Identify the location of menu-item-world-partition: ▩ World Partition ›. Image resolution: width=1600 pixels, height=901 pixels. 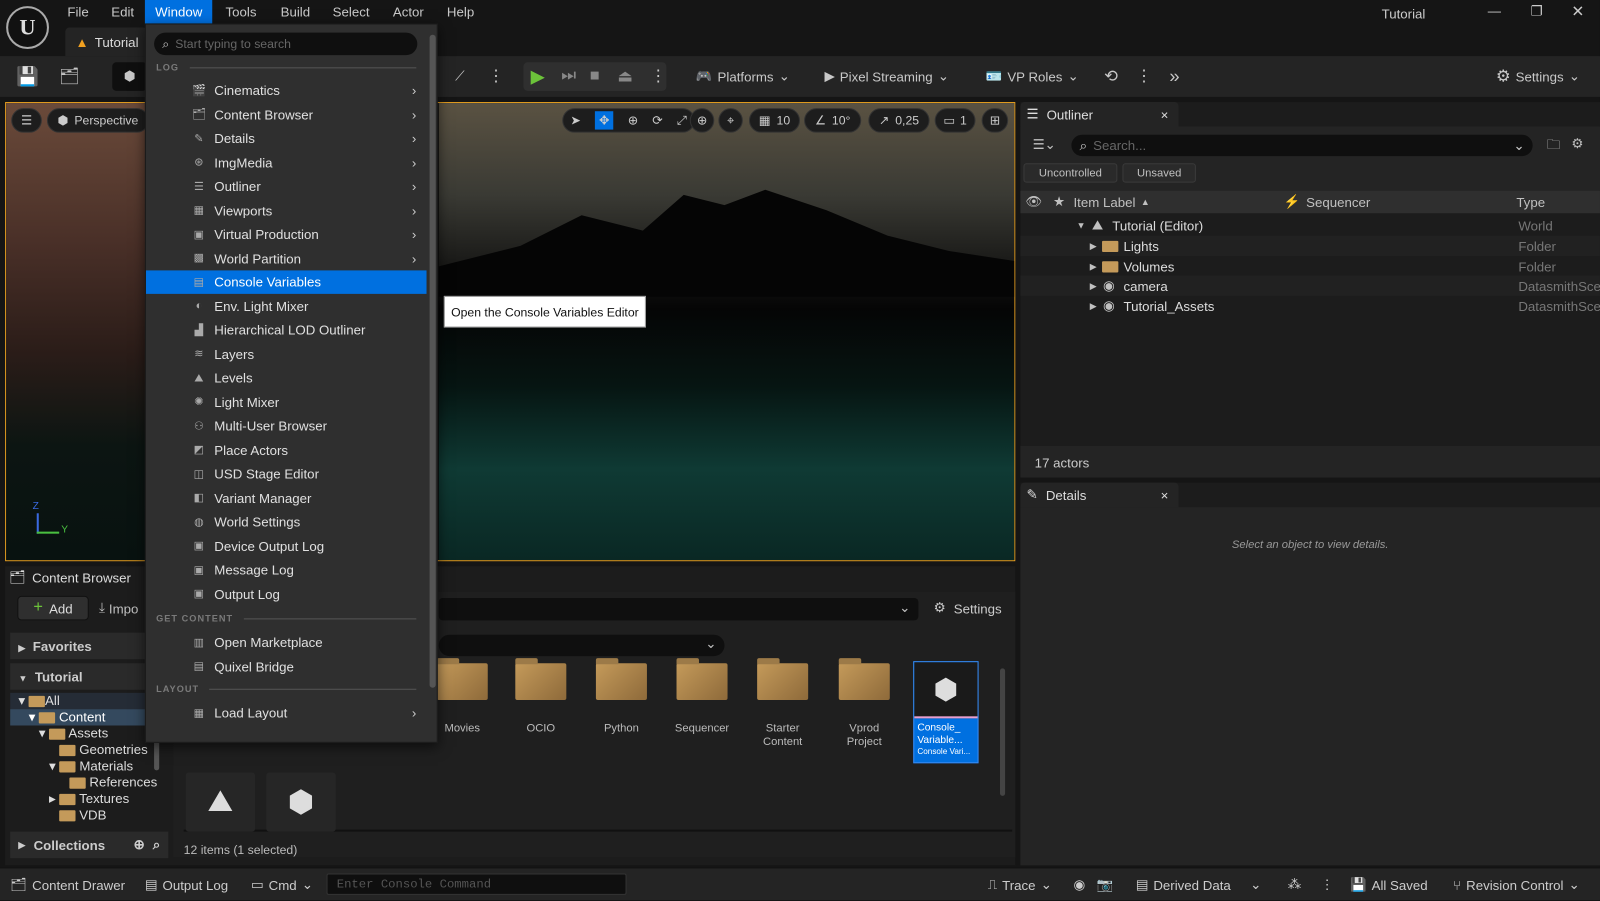
(286, 257).